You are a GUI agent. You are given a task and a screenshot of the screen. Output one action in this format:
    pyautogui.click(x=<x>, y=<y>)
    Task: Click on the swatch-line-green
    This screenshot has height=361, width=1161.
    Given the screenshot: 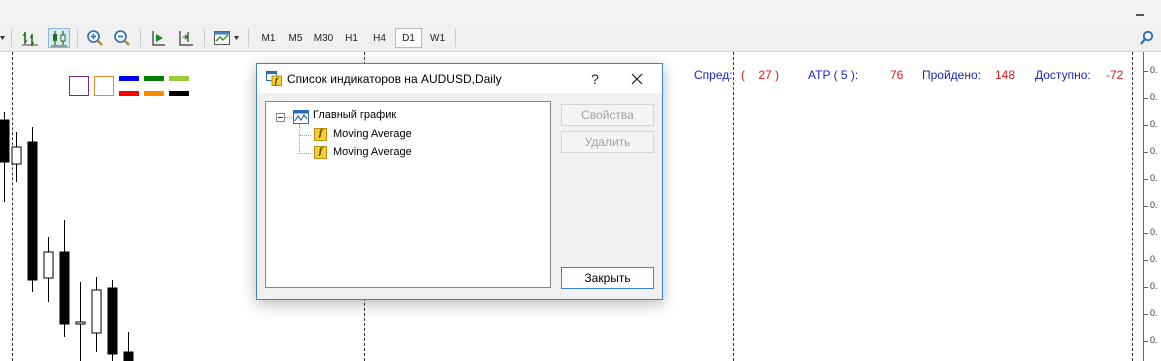 What is the action you would take?
    pyautogui.click(x=154, y=78)
    